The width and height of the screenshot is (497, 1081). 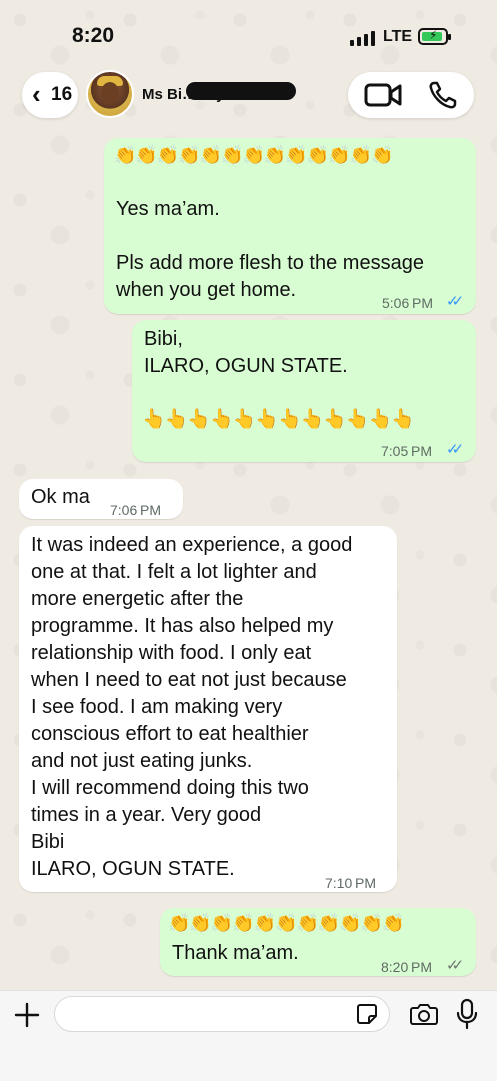 I want to click on pointing-up-emoji-row: 👆👆👆👆👆👆👆👆👆👆👆👆, so click(x=278, y=419).